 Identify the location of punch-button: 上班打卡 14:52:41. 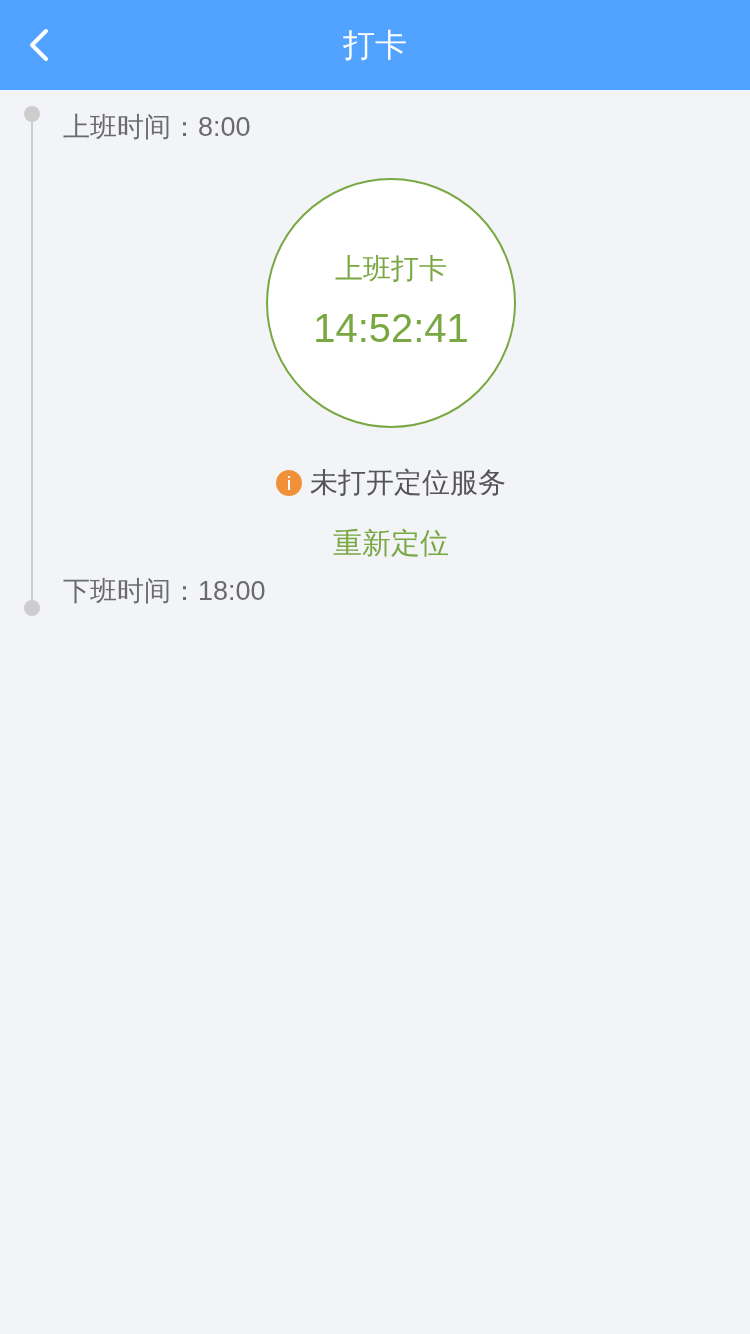
(391, 303).